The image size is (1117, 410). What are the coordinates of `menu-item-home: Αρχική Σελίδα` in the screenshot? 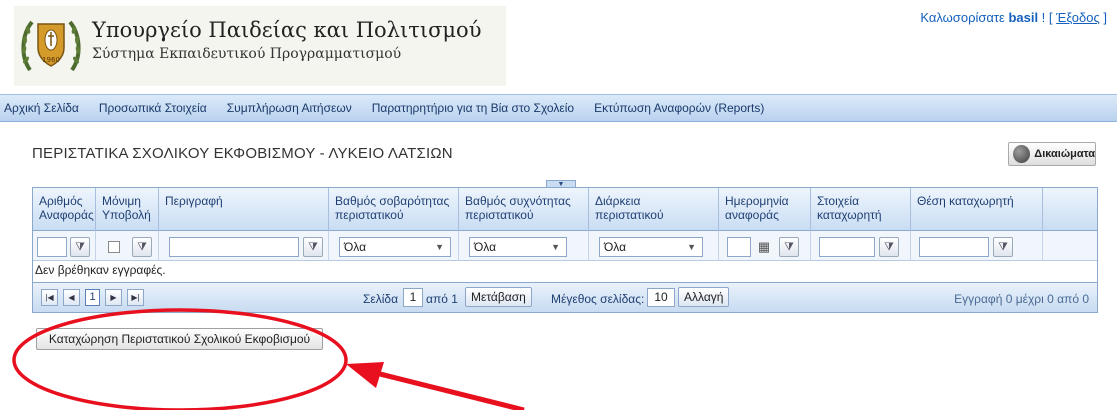 It's located at (41, 108).